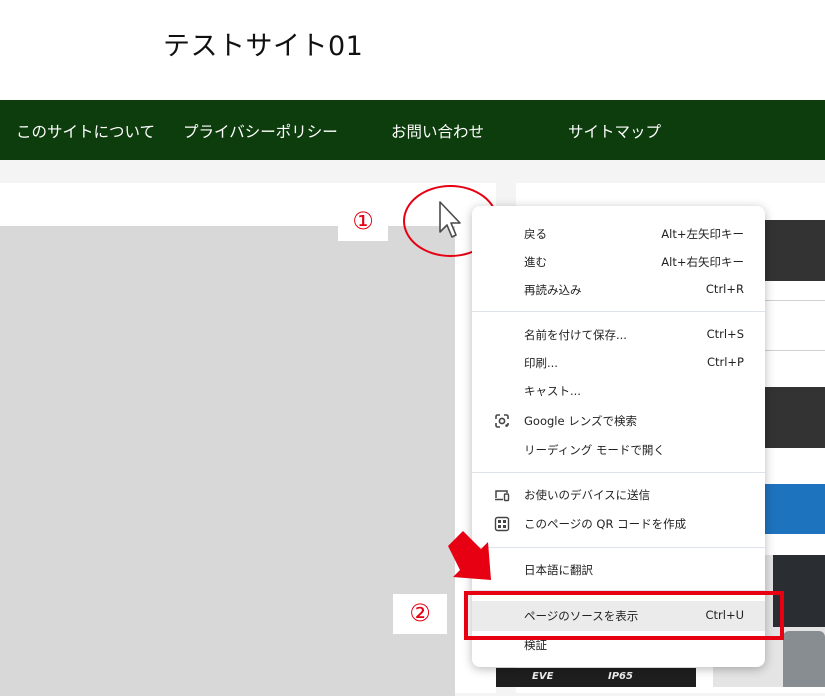  Describe the element at coordinates (363, 222) in the screenshot. I see `step-1-label: ①` at that location.